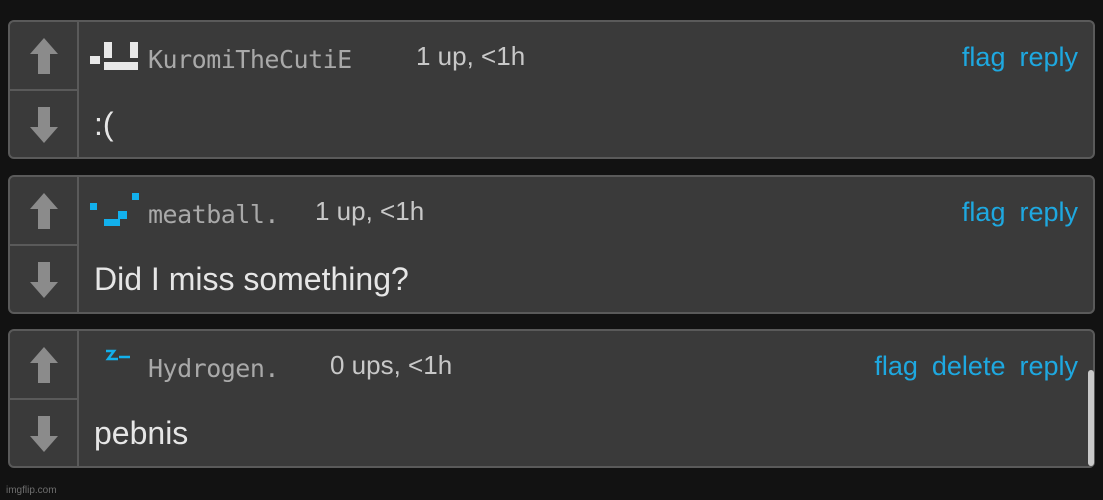  Describe the element at coordinates (141, 433) in the screenshot. I see `comment-text: pebnis` at that location.